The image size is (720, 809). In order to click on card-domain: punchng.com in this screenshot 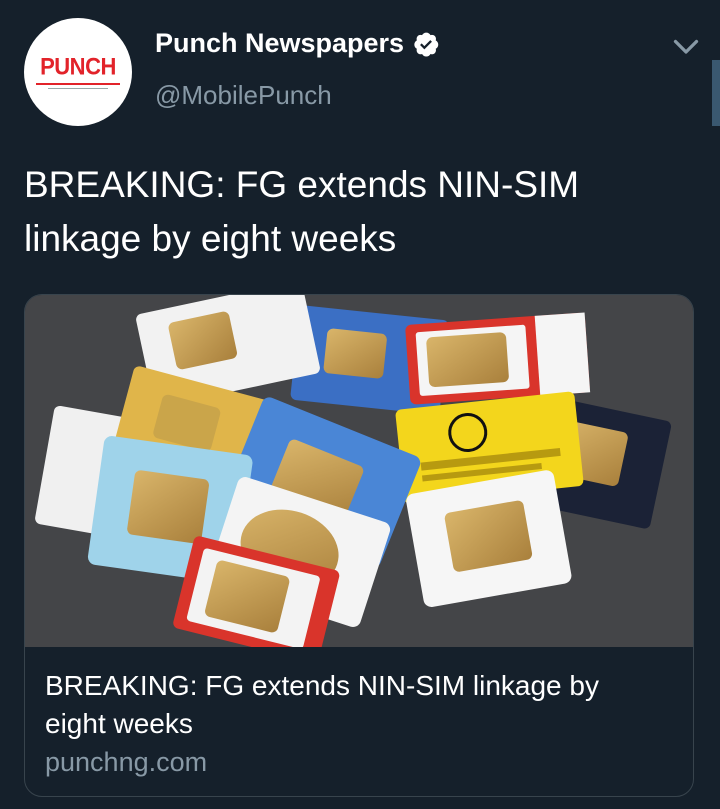, I will do `click(126, 762)`.